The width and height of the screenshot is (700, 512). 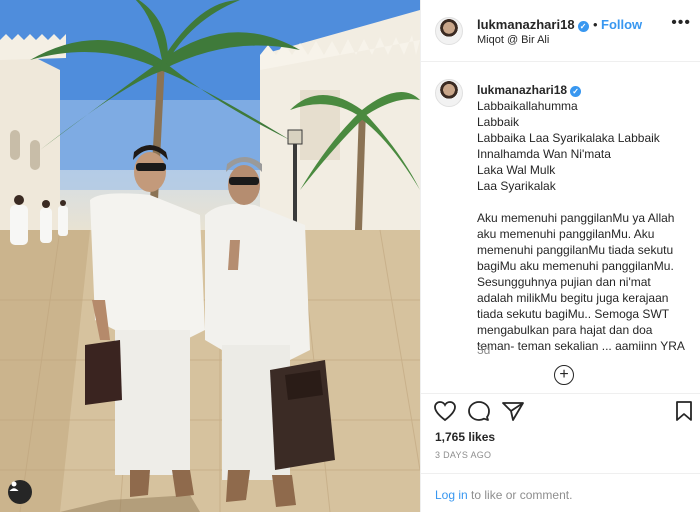 I want to click on login-prompt-text: to like or comment., so click(x=520, y=495).